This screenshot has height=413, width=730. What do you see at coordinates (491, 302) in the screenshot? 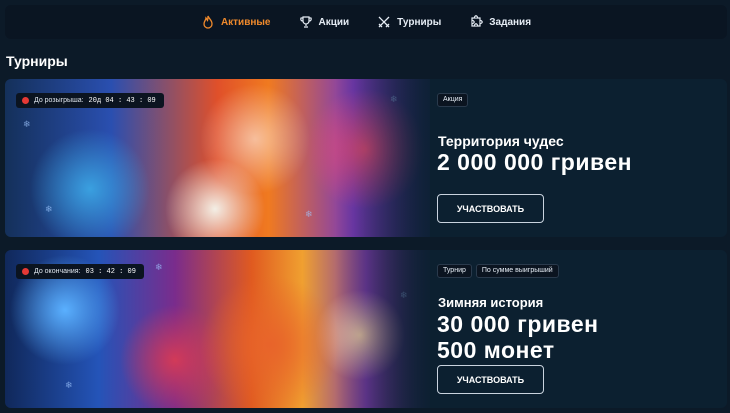
I see `tournament-title: Зимняя история` at bounding box center [491, 302].